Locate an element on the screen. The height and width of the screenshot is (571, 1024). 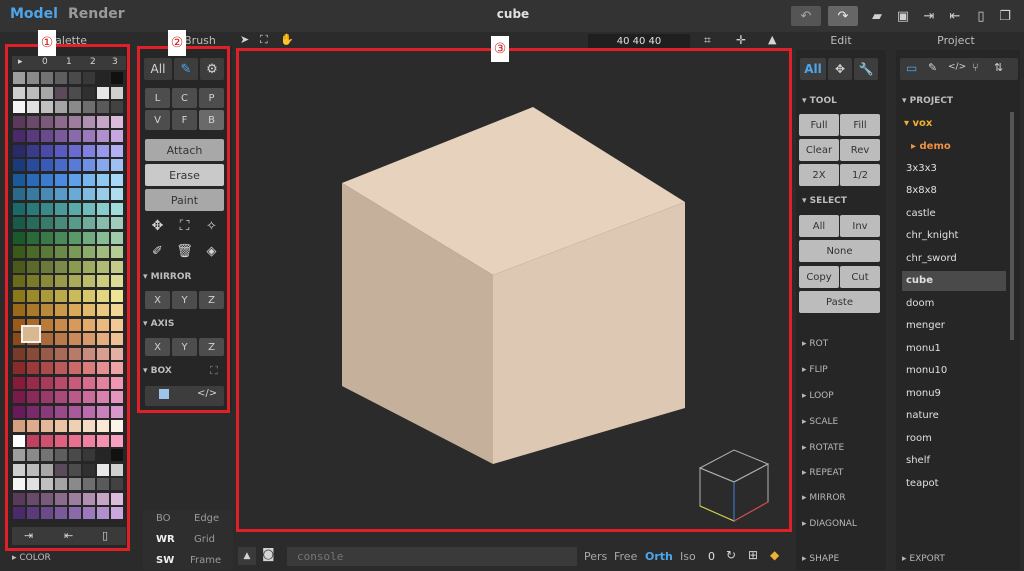
double-button: 2X is located at coordinates (819, 175).